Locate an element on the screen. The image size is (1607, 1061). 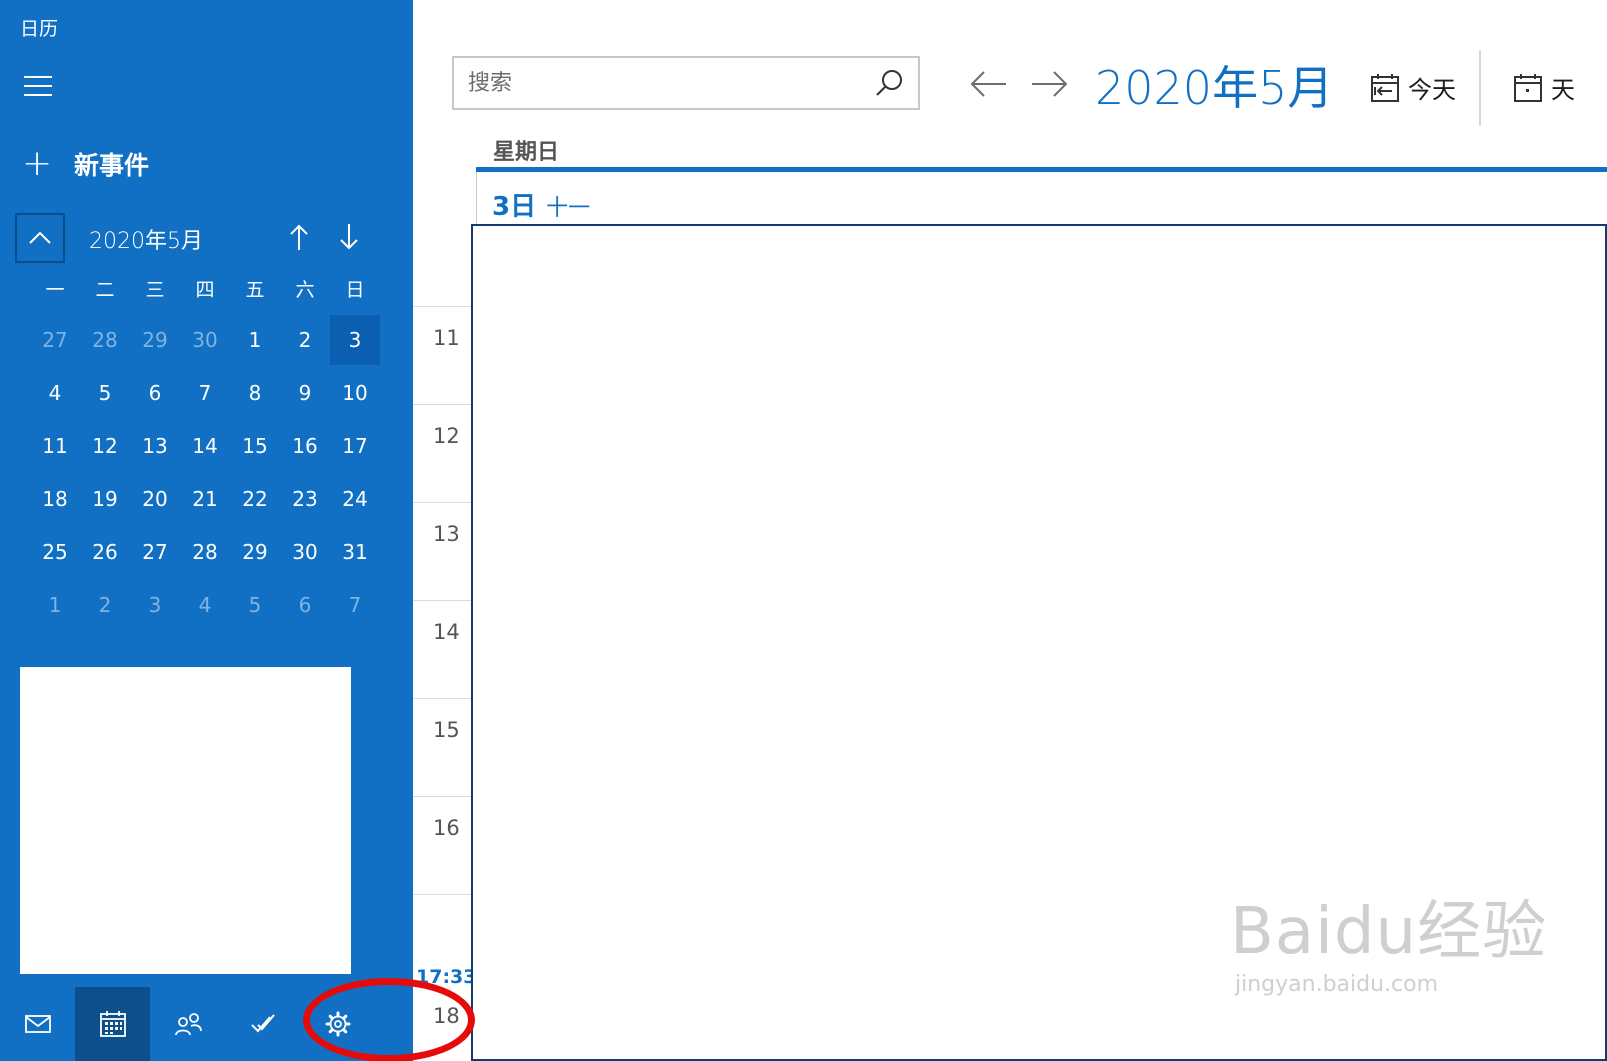
todo-icon is located at coordinates (262, 1023).